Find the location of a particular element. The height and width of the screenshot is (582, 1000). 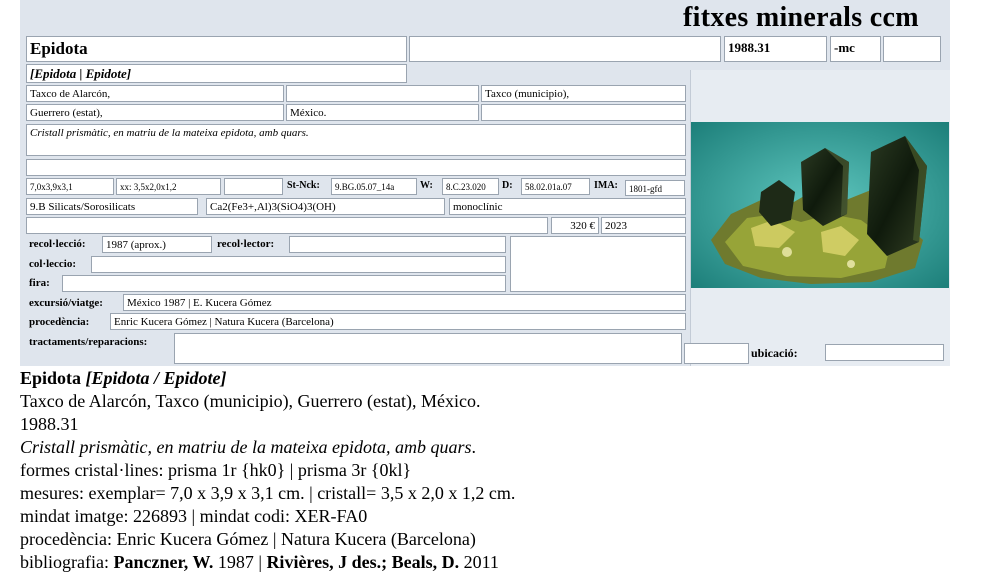

location-label: ubicació: is located at coordinates (774, 353).